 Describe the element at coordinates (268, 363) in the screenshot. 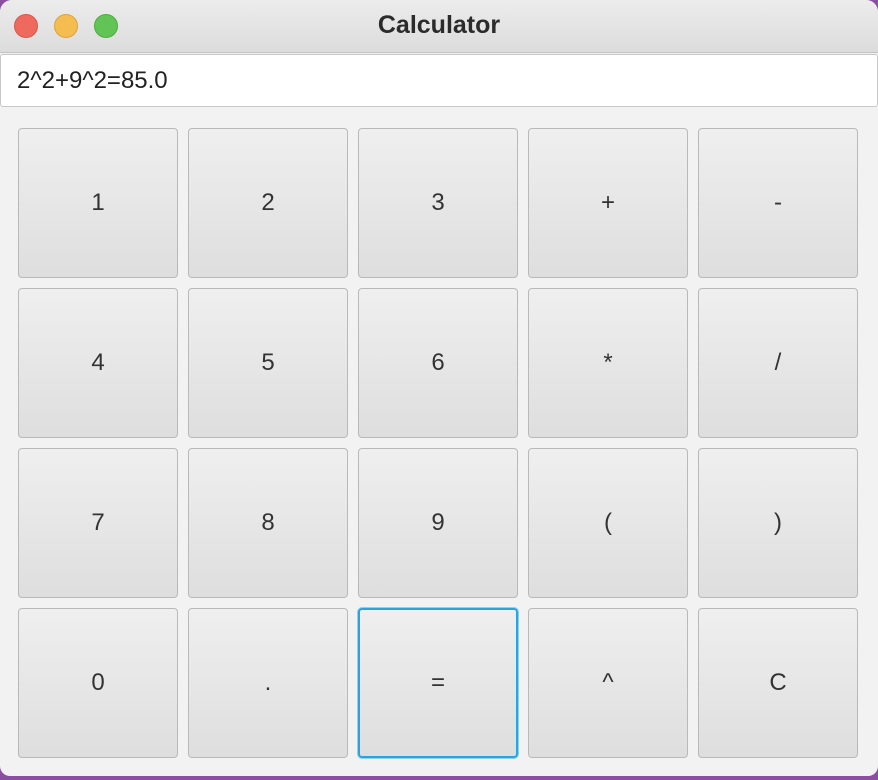

I see `key-5-button: 5` at that location.